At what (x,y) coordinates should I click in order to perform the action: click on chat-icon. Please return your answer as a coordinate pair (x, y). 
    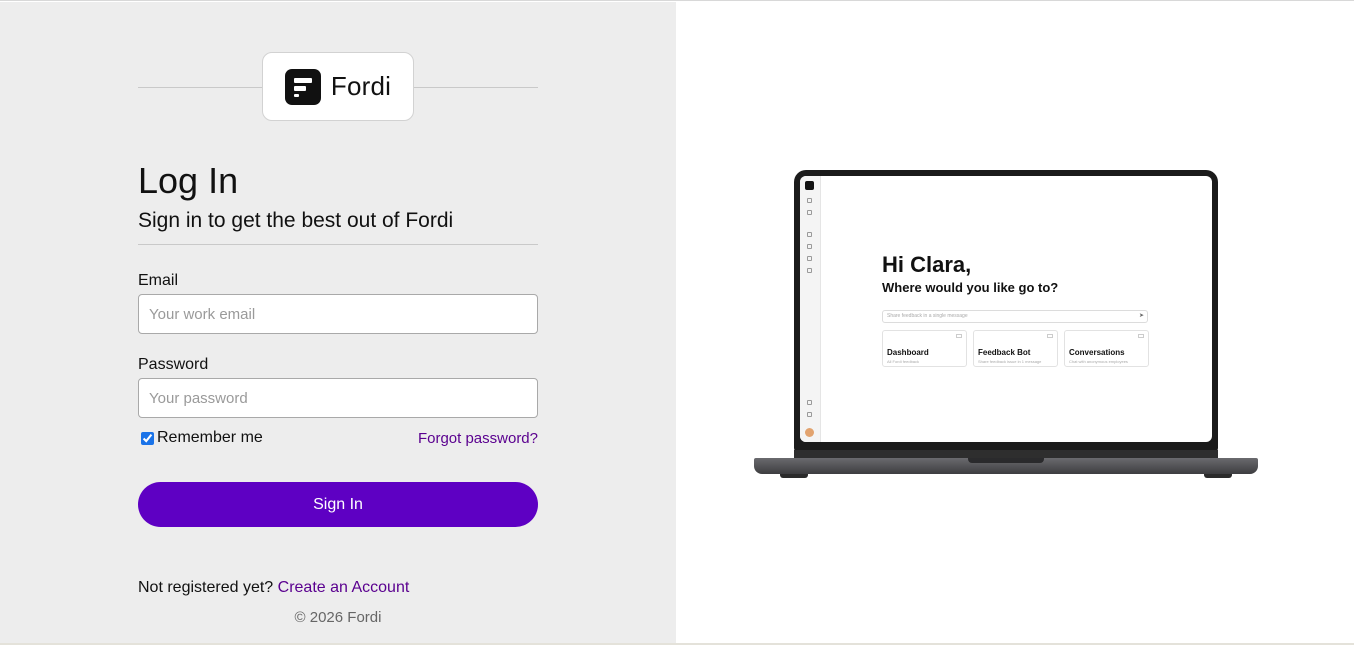
    Looking at the image, I should click on (809, 246).